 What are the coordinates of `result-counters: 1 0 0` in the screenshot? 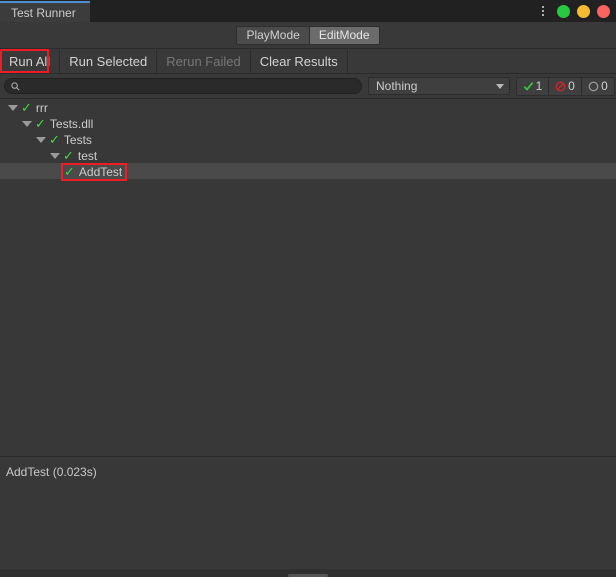 It's located at (565, 86).